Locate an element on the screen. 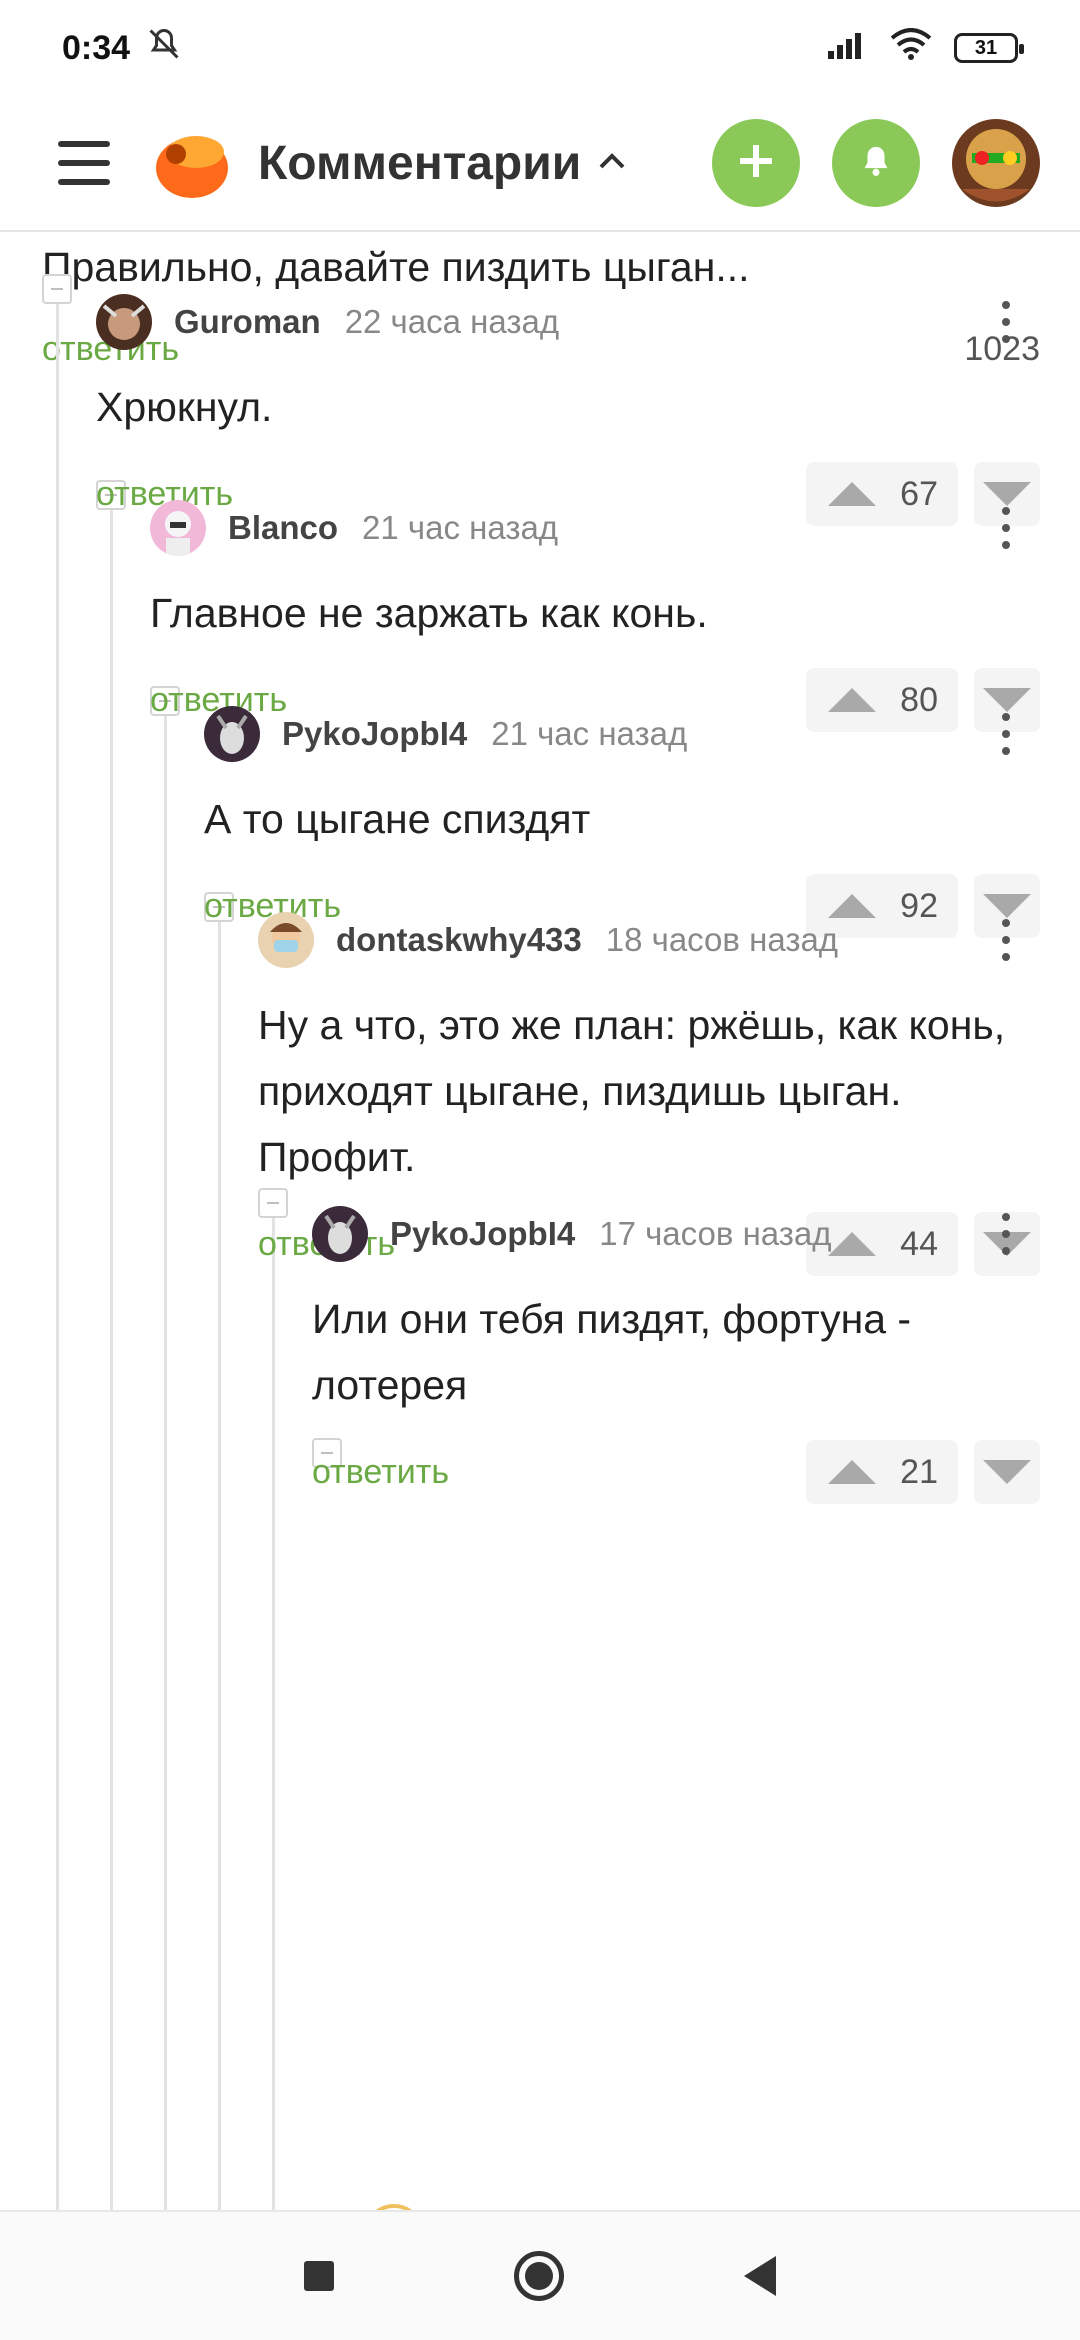  menu-icon is located at coordinates (84, 163).